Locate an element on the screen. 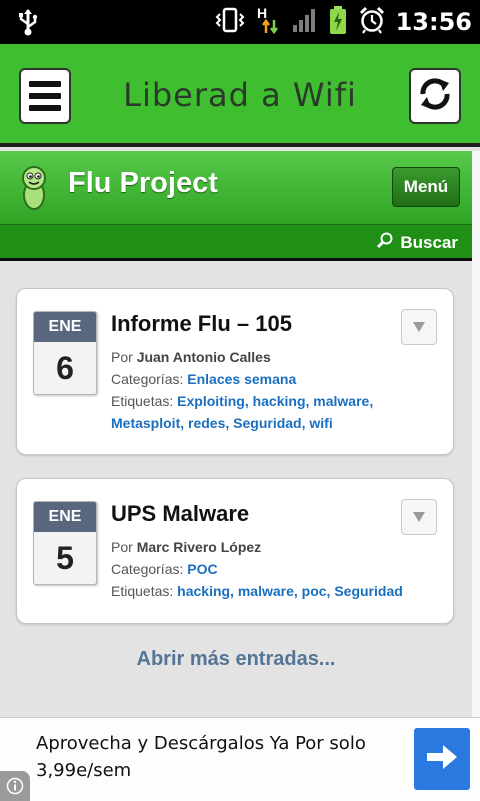 The image size is (480, 801). post-categories-line: Categorías: POC is located at coordinates (164, 569).